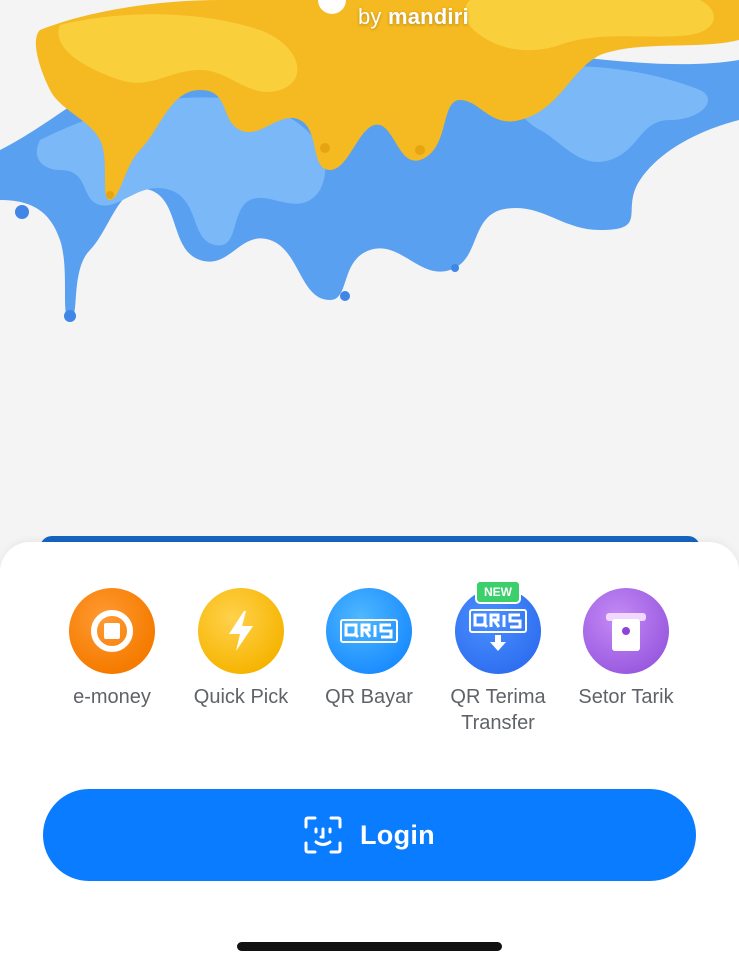 The image size is (739, 967). Describe the element at coordinates (112, 697) in the screenshot. I see `shortcut-label-emoney: e-money` at that location.